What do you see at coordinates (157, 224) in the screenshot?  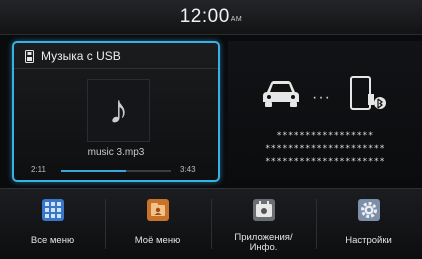 I see `menu-my-menu-button: Моё меню` at bounding box center [157, 224].